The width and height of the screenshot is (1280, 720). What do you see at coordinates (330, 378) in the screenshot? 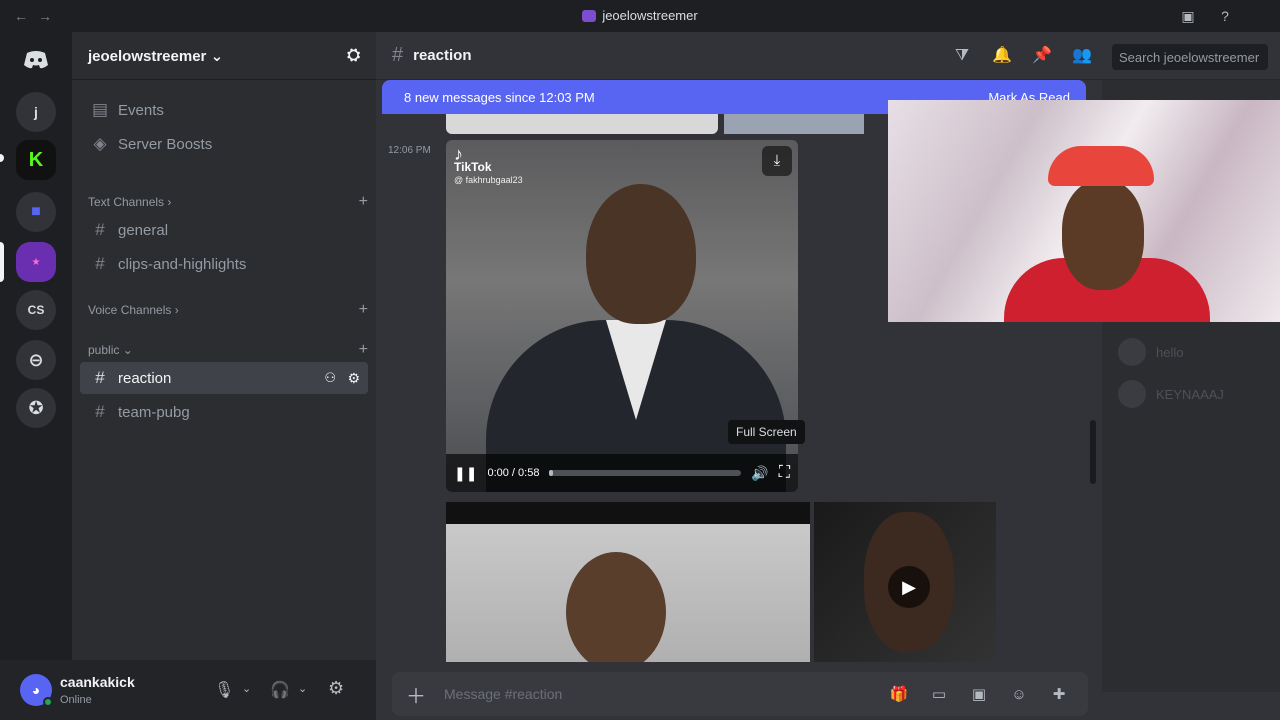
I see `create-invite-icon: ⚇` at bounding box center [330, 378].